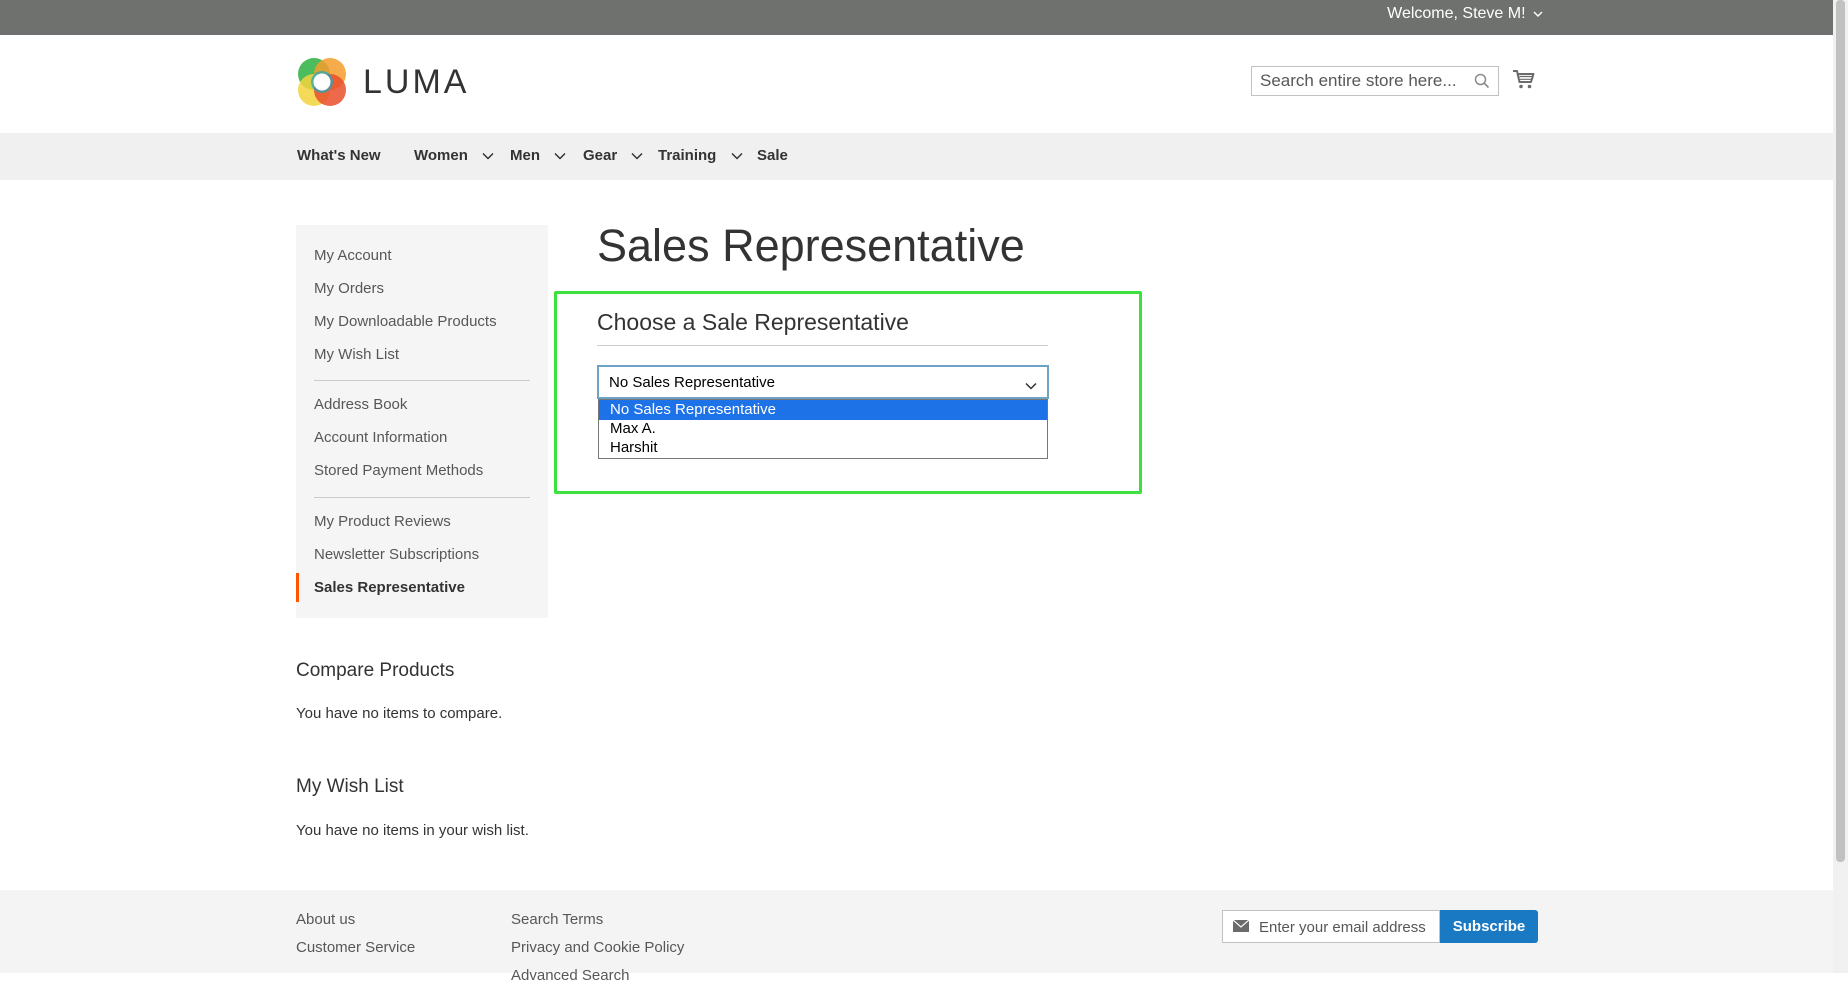 The width and height of the screenshot is (1848, 984). I want to click on search-input, so click(1360, 81).